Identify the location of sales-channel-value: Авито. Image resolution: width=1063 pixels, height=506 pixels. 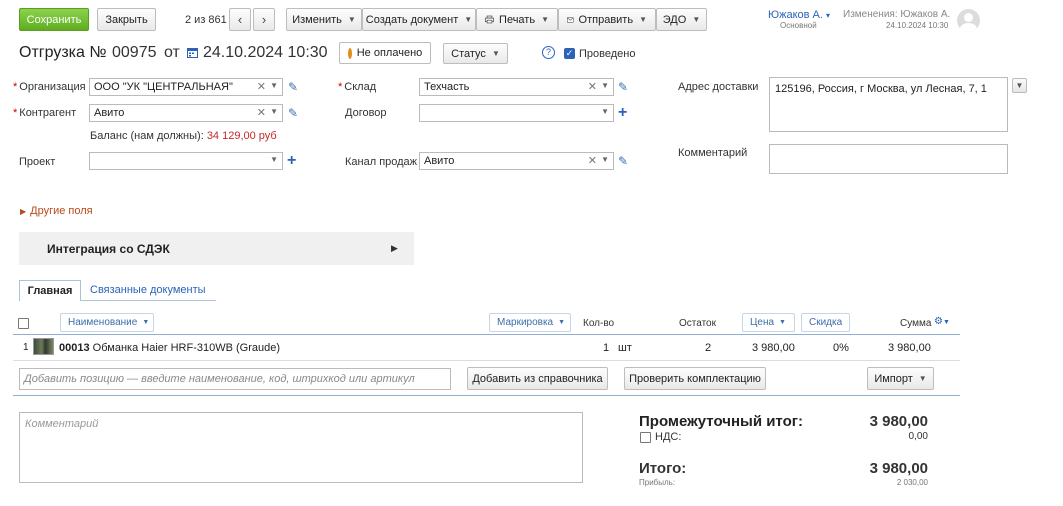
(439, 161).